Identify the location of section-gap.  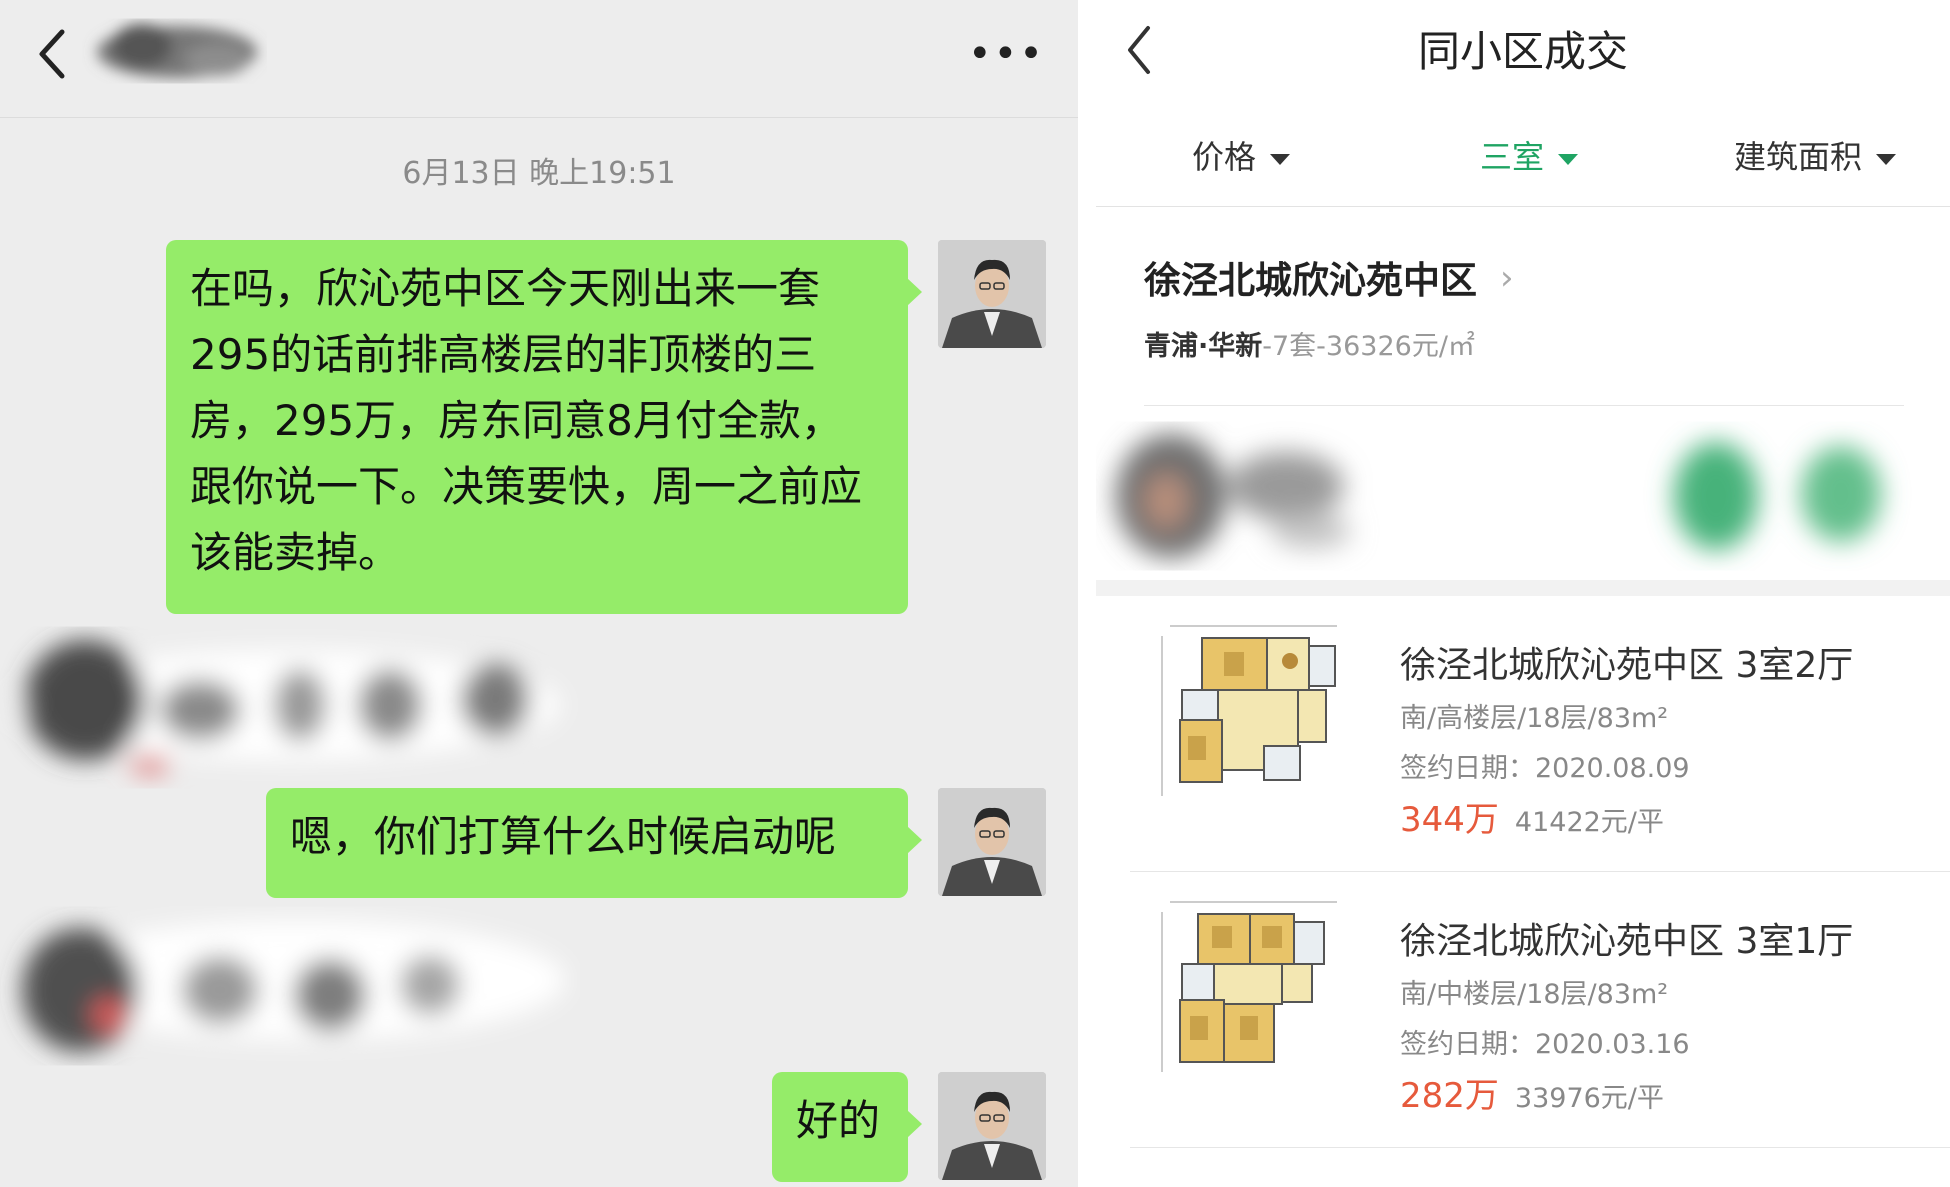
(1523, 588).